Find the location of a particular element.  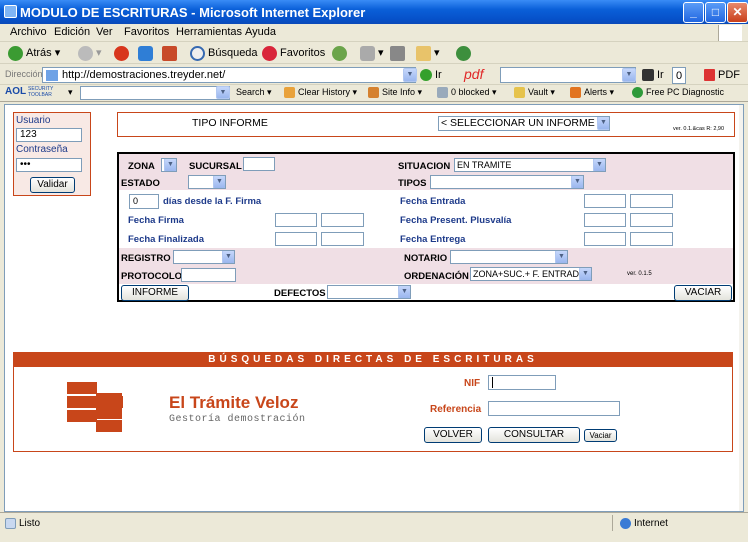

sucursal-input is located at coordinates (259, 164).